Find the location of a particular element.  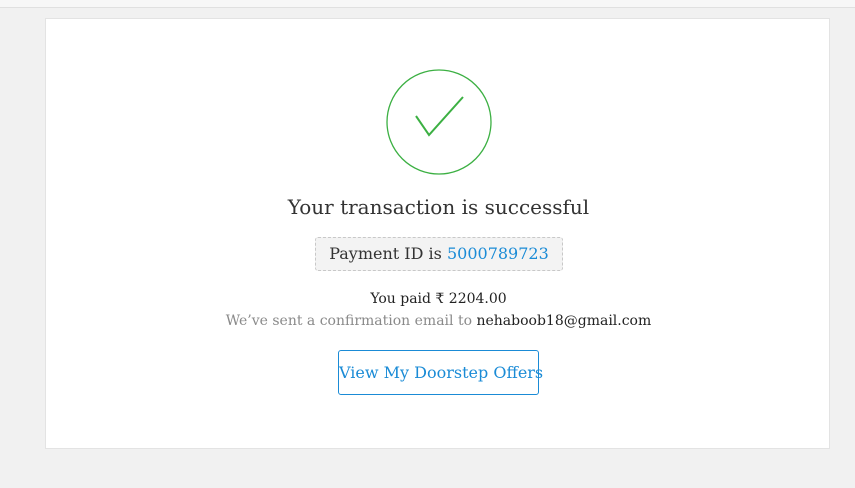

success-title: Your transaction is successful is located at coordinates (438, 207).